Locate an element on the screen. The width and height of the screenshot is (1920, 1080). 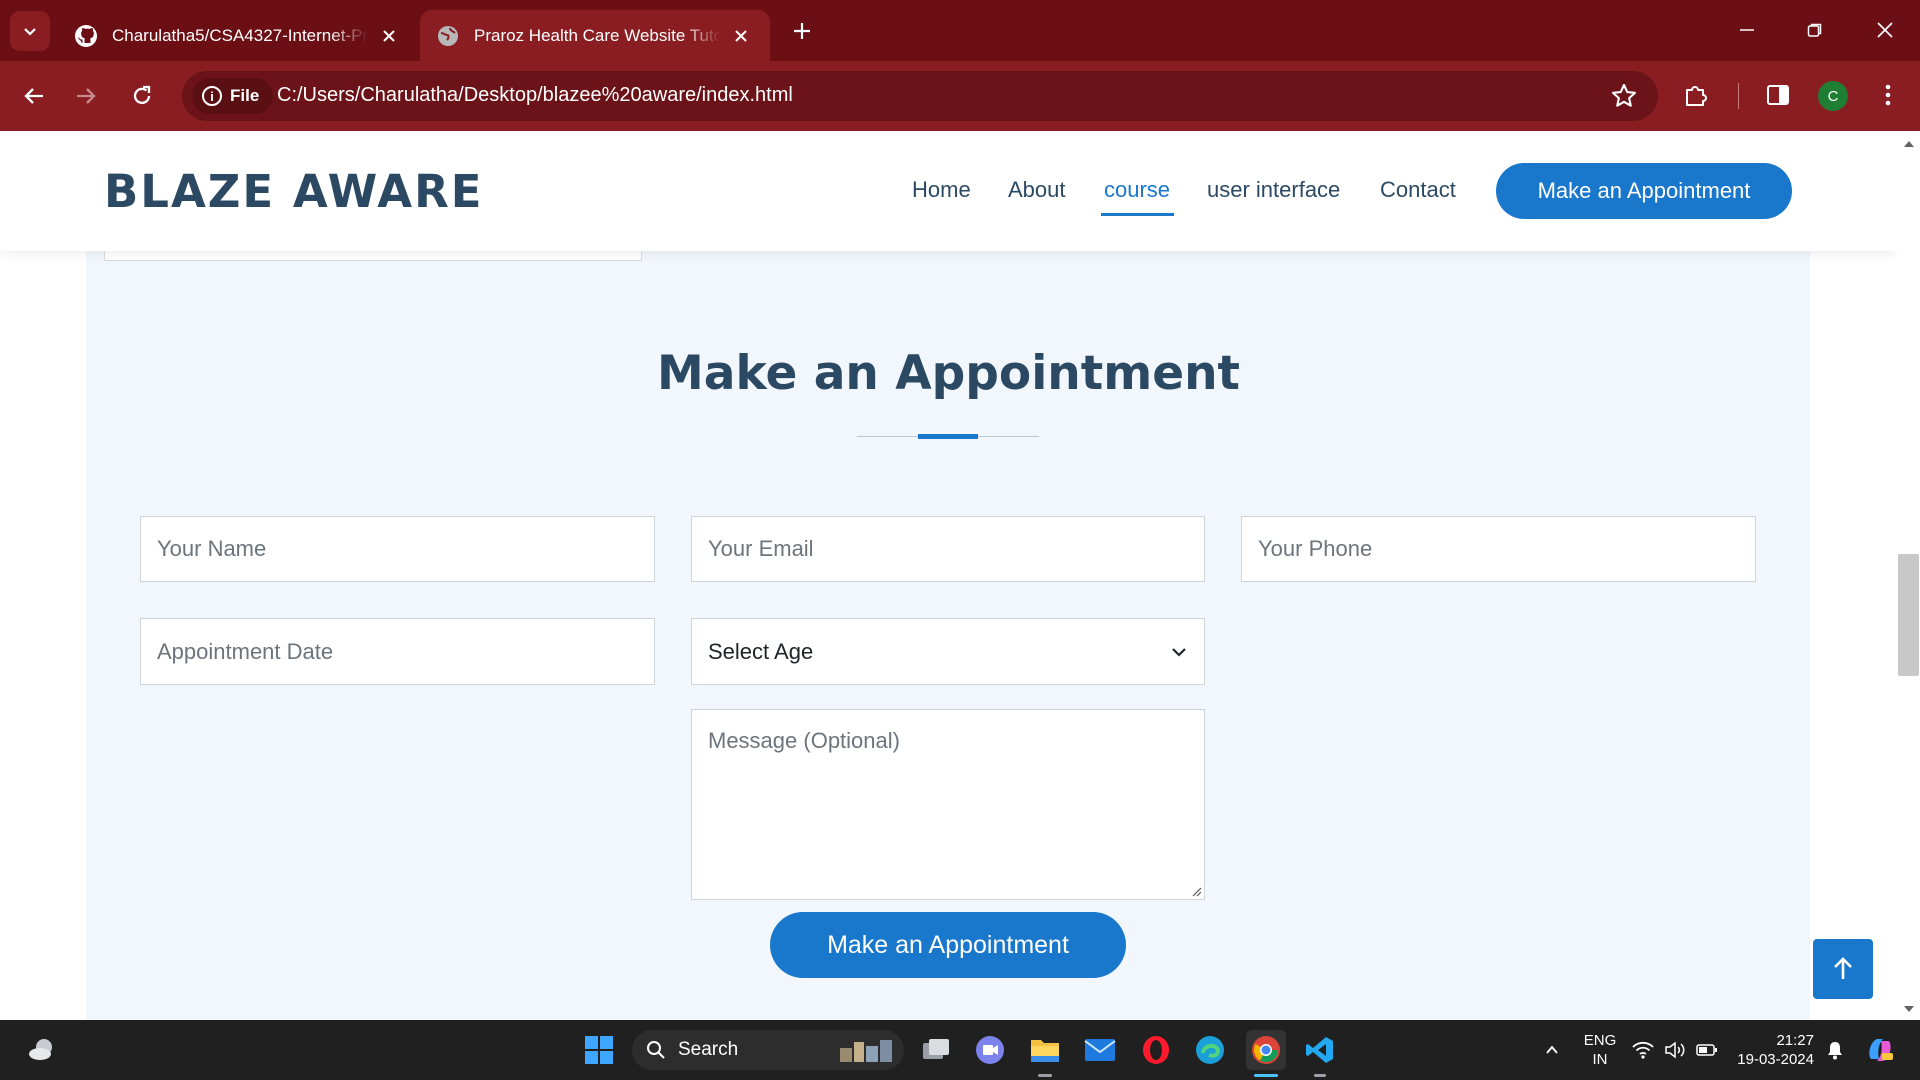
title-accent-bar is located at coordinates (948, 436).